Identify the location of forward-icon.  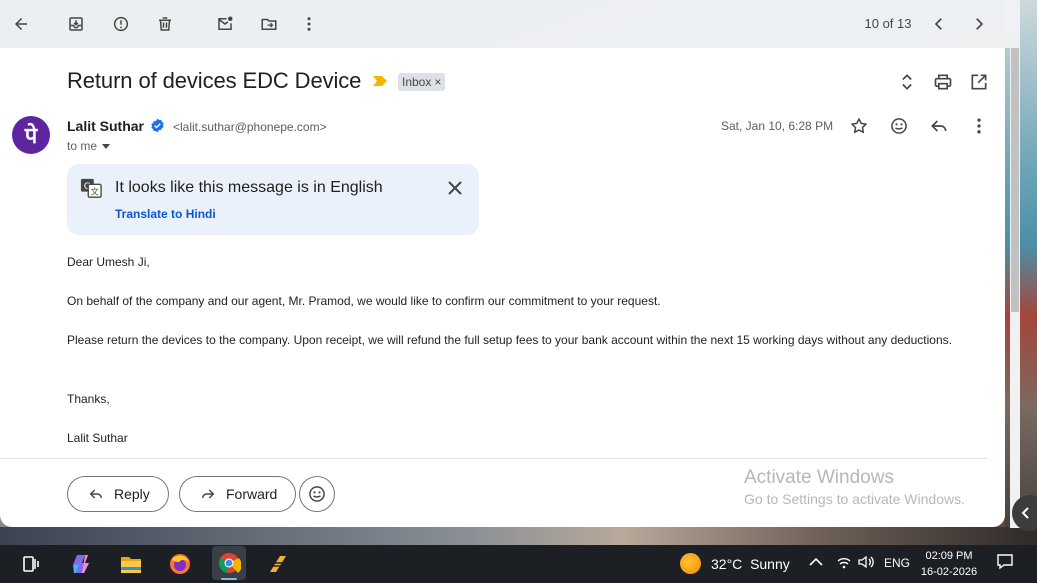
(208, 494).